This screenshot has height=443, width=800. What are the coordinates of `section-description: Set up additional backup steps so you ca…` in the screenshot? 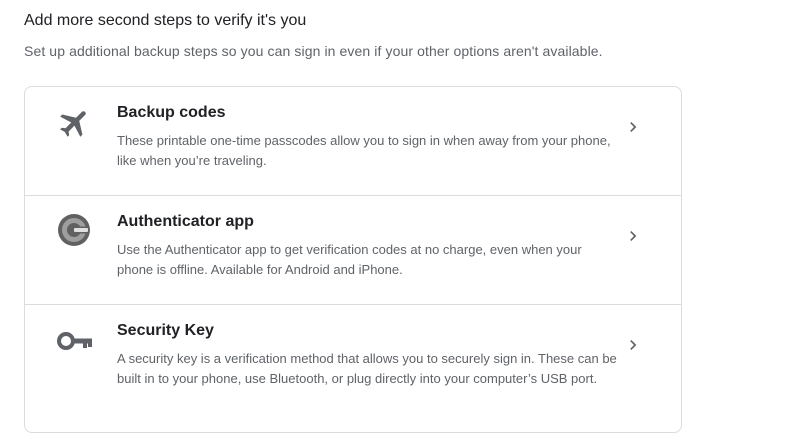 It's located at (313, 51).